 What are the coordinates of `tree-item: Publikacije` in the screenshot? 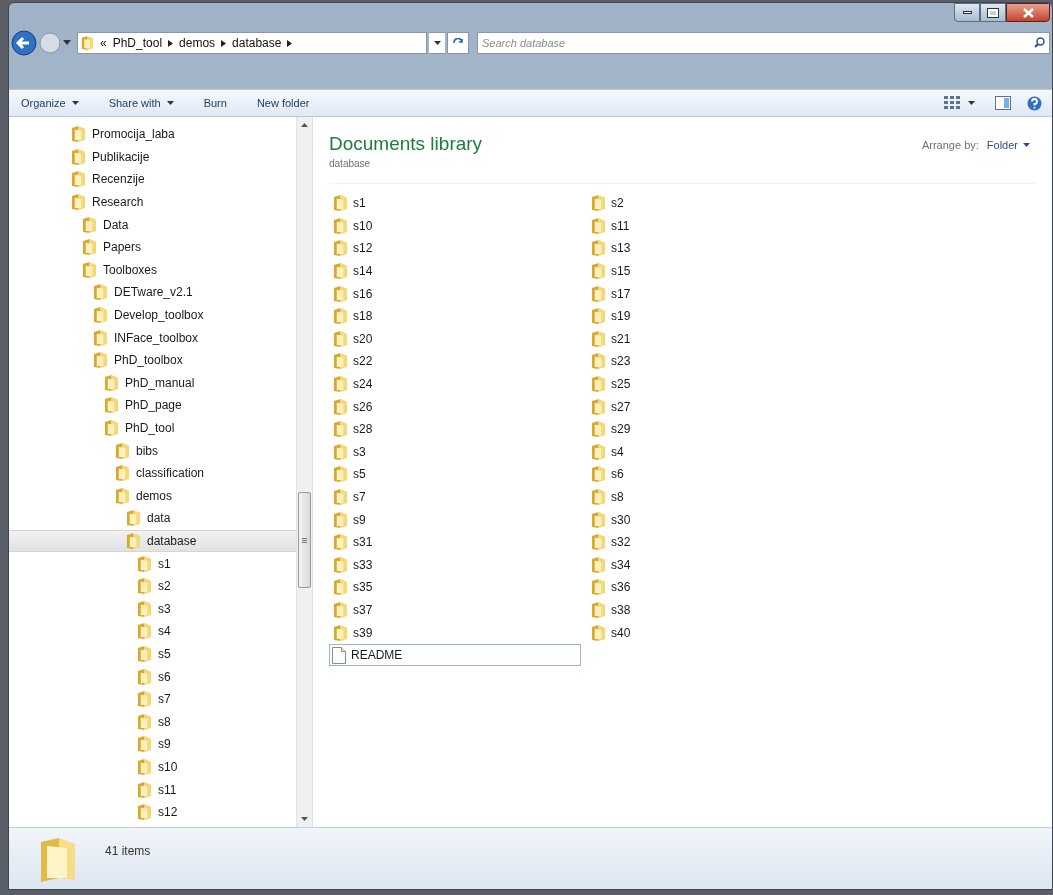 It's located at (152, 157).